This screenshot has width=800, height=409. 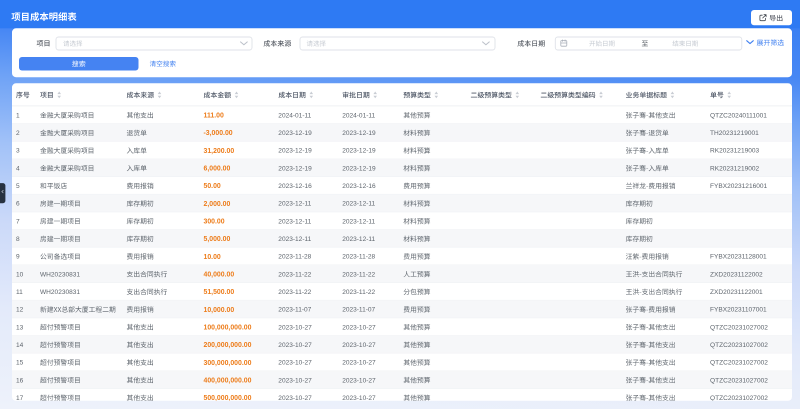 What do you see at coordinates (228, 345) in the screenshot?
I see `svg-text: 200,000,000.00` at bounding box center [228, 345].